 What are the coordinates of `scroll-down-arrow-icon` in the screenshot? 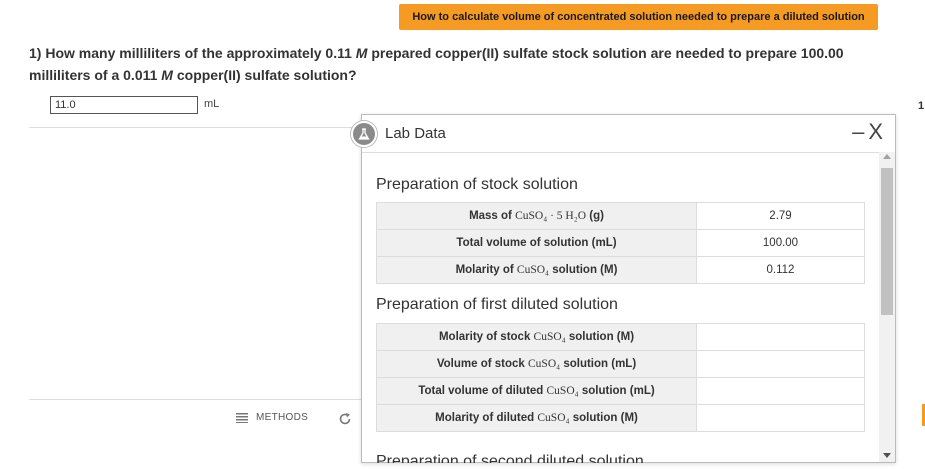 It's located at (887, 455).